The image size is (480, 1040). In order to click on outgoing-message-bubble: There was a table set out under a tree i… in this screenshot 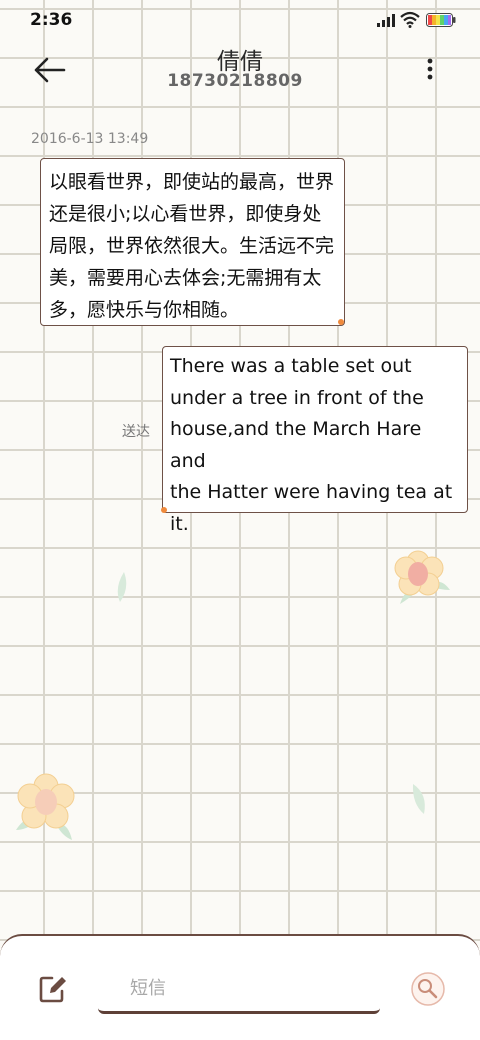, I will do `click(315, 440)`.